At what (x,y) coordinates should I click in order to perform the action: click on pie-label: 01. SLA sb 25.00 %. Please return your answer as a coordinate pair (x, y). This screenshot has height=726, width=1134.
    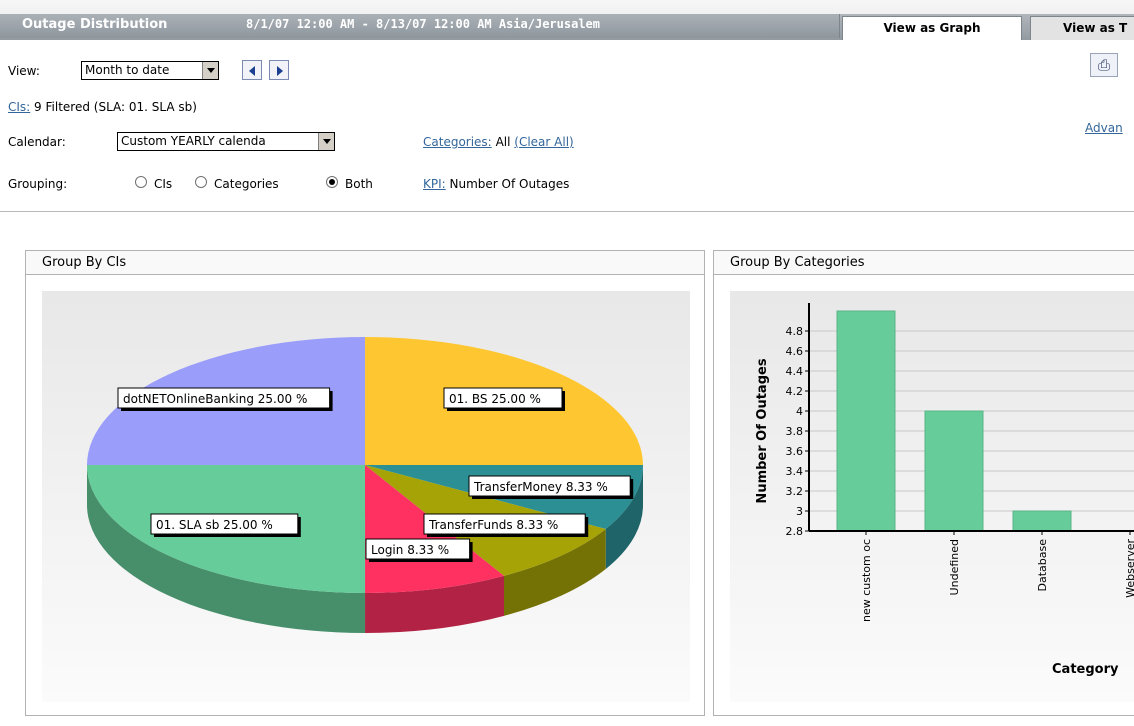
    Looking at the image, I should click on (214, 525).